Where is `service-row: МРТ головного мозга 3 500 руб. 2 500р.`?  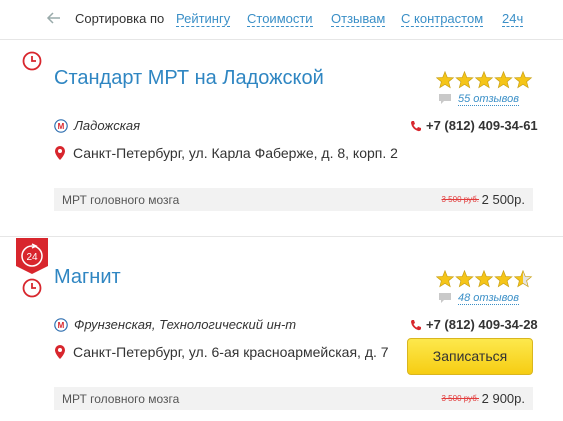 service-row: МРТ головного мозга 3 500 руб. 2 500р. is located at coordinates (293, 199).